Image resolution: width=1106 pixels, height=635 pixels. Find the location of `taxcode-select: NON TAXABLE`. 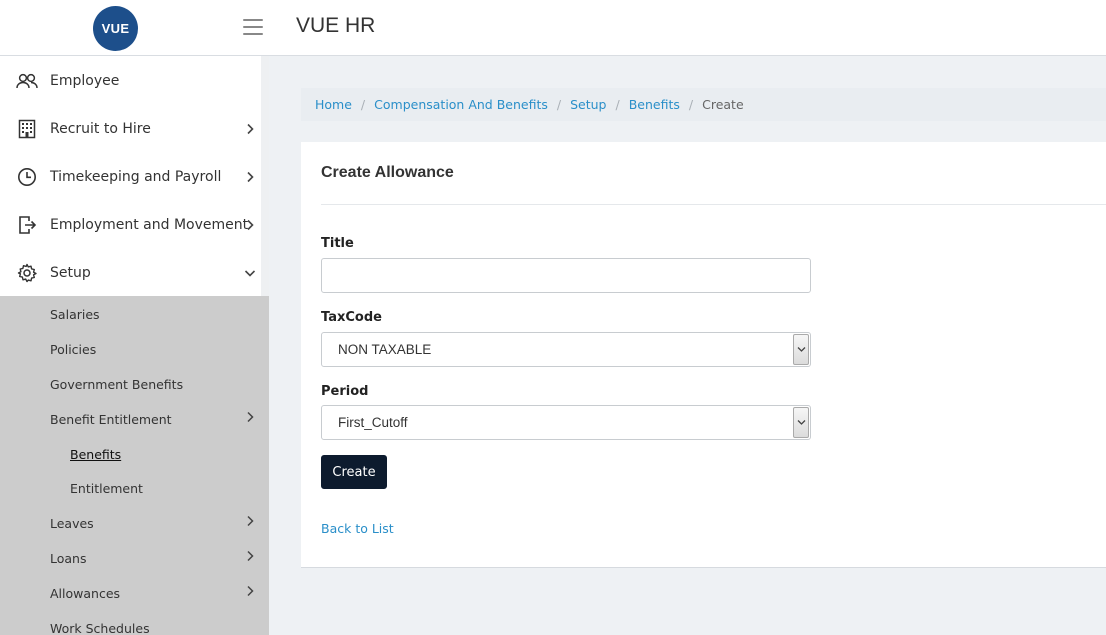

taxcode-select: NON TAXABLE is located at coordinates (566, 349).